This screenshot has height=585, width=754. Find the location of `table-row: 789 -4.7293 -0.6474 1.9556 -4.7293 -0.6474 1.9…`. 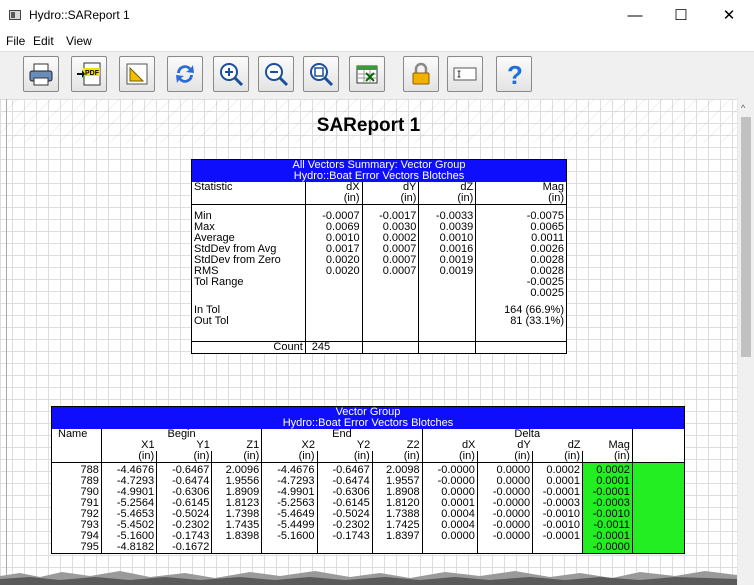

table-row: 789 -4.7293 -0.6474 1.9556 -4.7293 -0.6474 1.9… is located at coordinates (368, 481).